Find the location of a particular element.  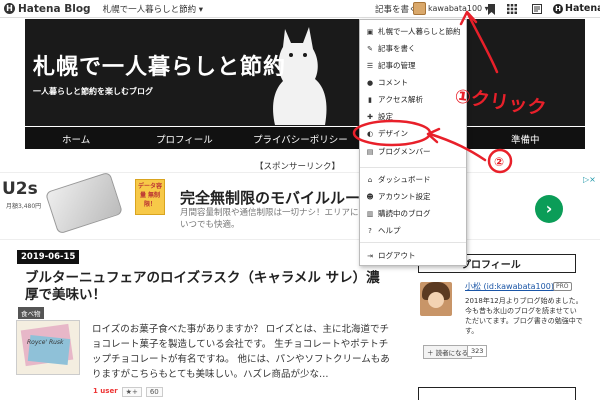

design-icon: ◐ is located at coordinates (370, 133).